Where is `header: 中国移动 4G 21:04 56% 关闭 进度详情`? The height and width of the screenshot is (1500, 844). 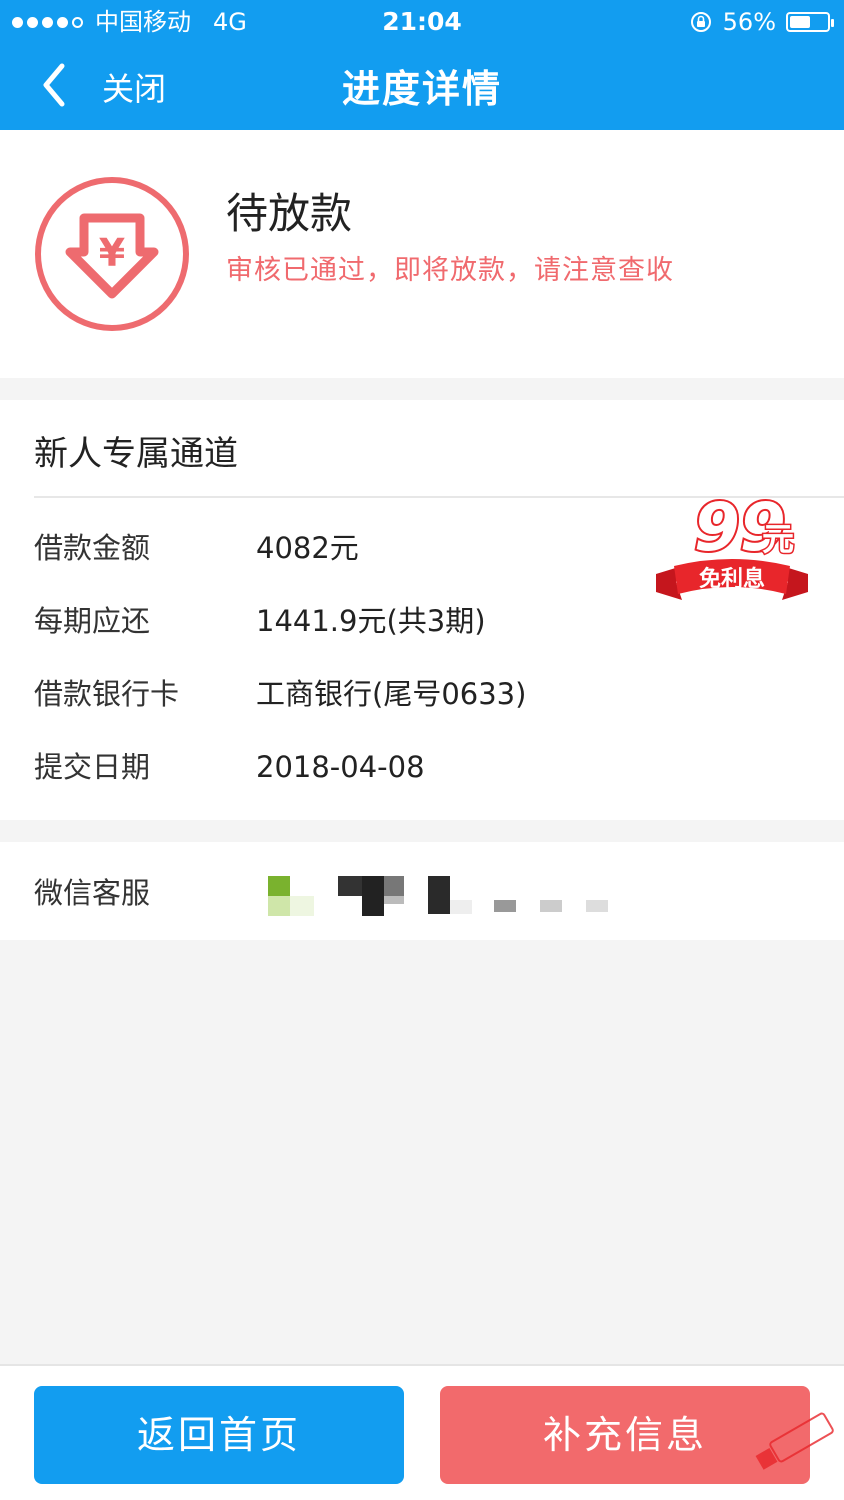 header: 中国移动 4G 21:04 56% 关闭 进度详情 is located at coordinates (422, 65).